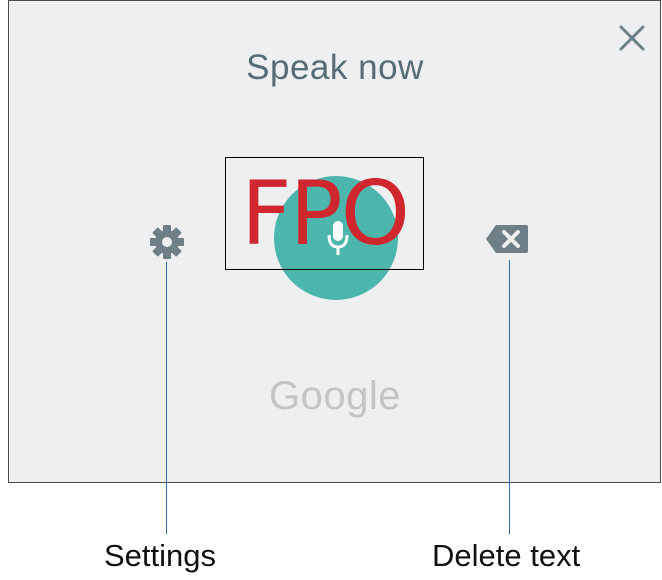 This screenshot has width=662, height=580. I want to click on settings-callout-line, so click(166, 398).